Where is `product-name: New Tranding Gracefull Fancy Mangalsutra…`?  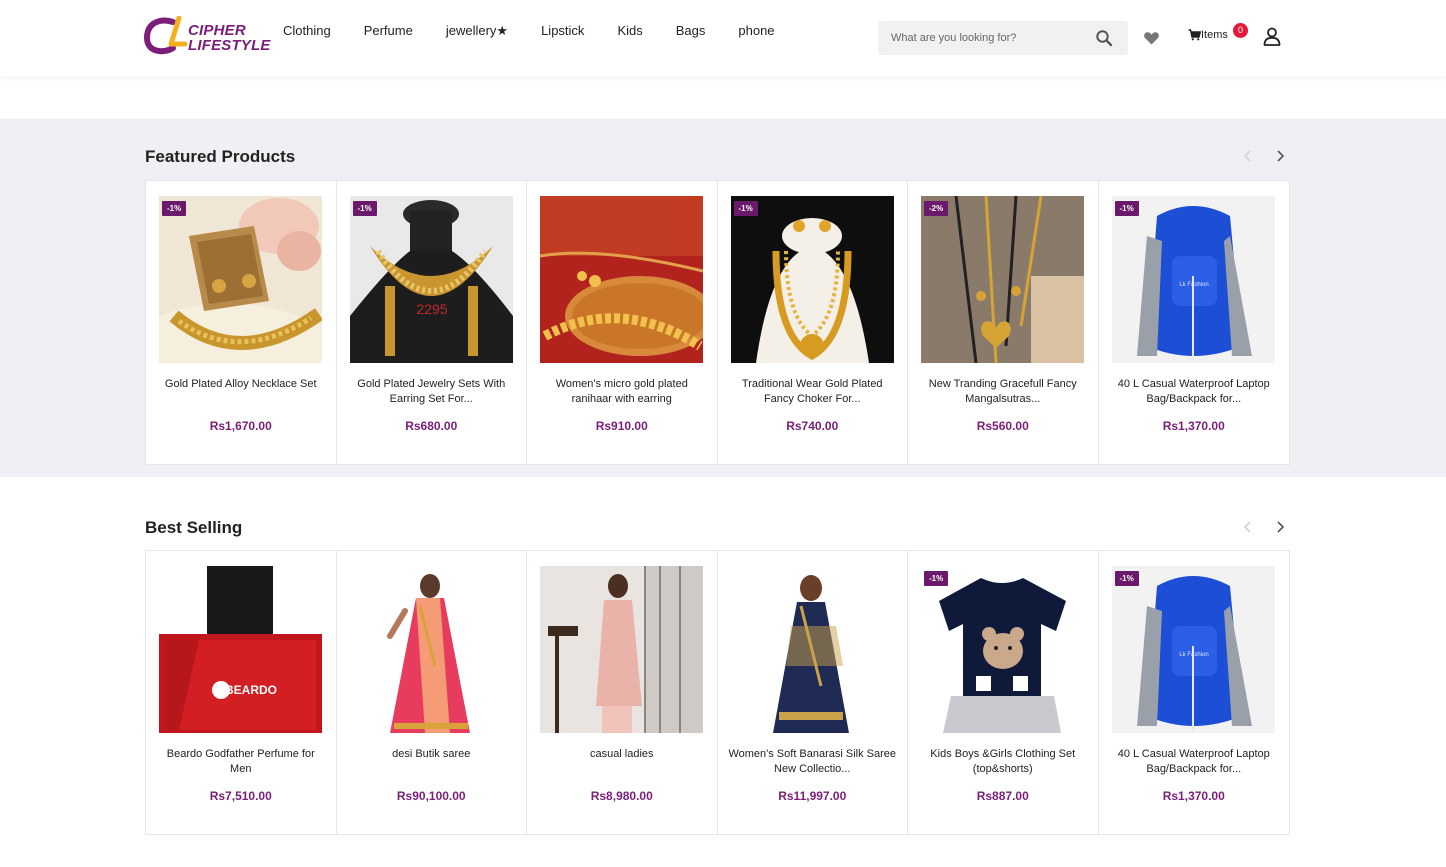
product-name: New Tranding Gracefull Fancy Mangalsutra… is located at coordinates (1003, 392).